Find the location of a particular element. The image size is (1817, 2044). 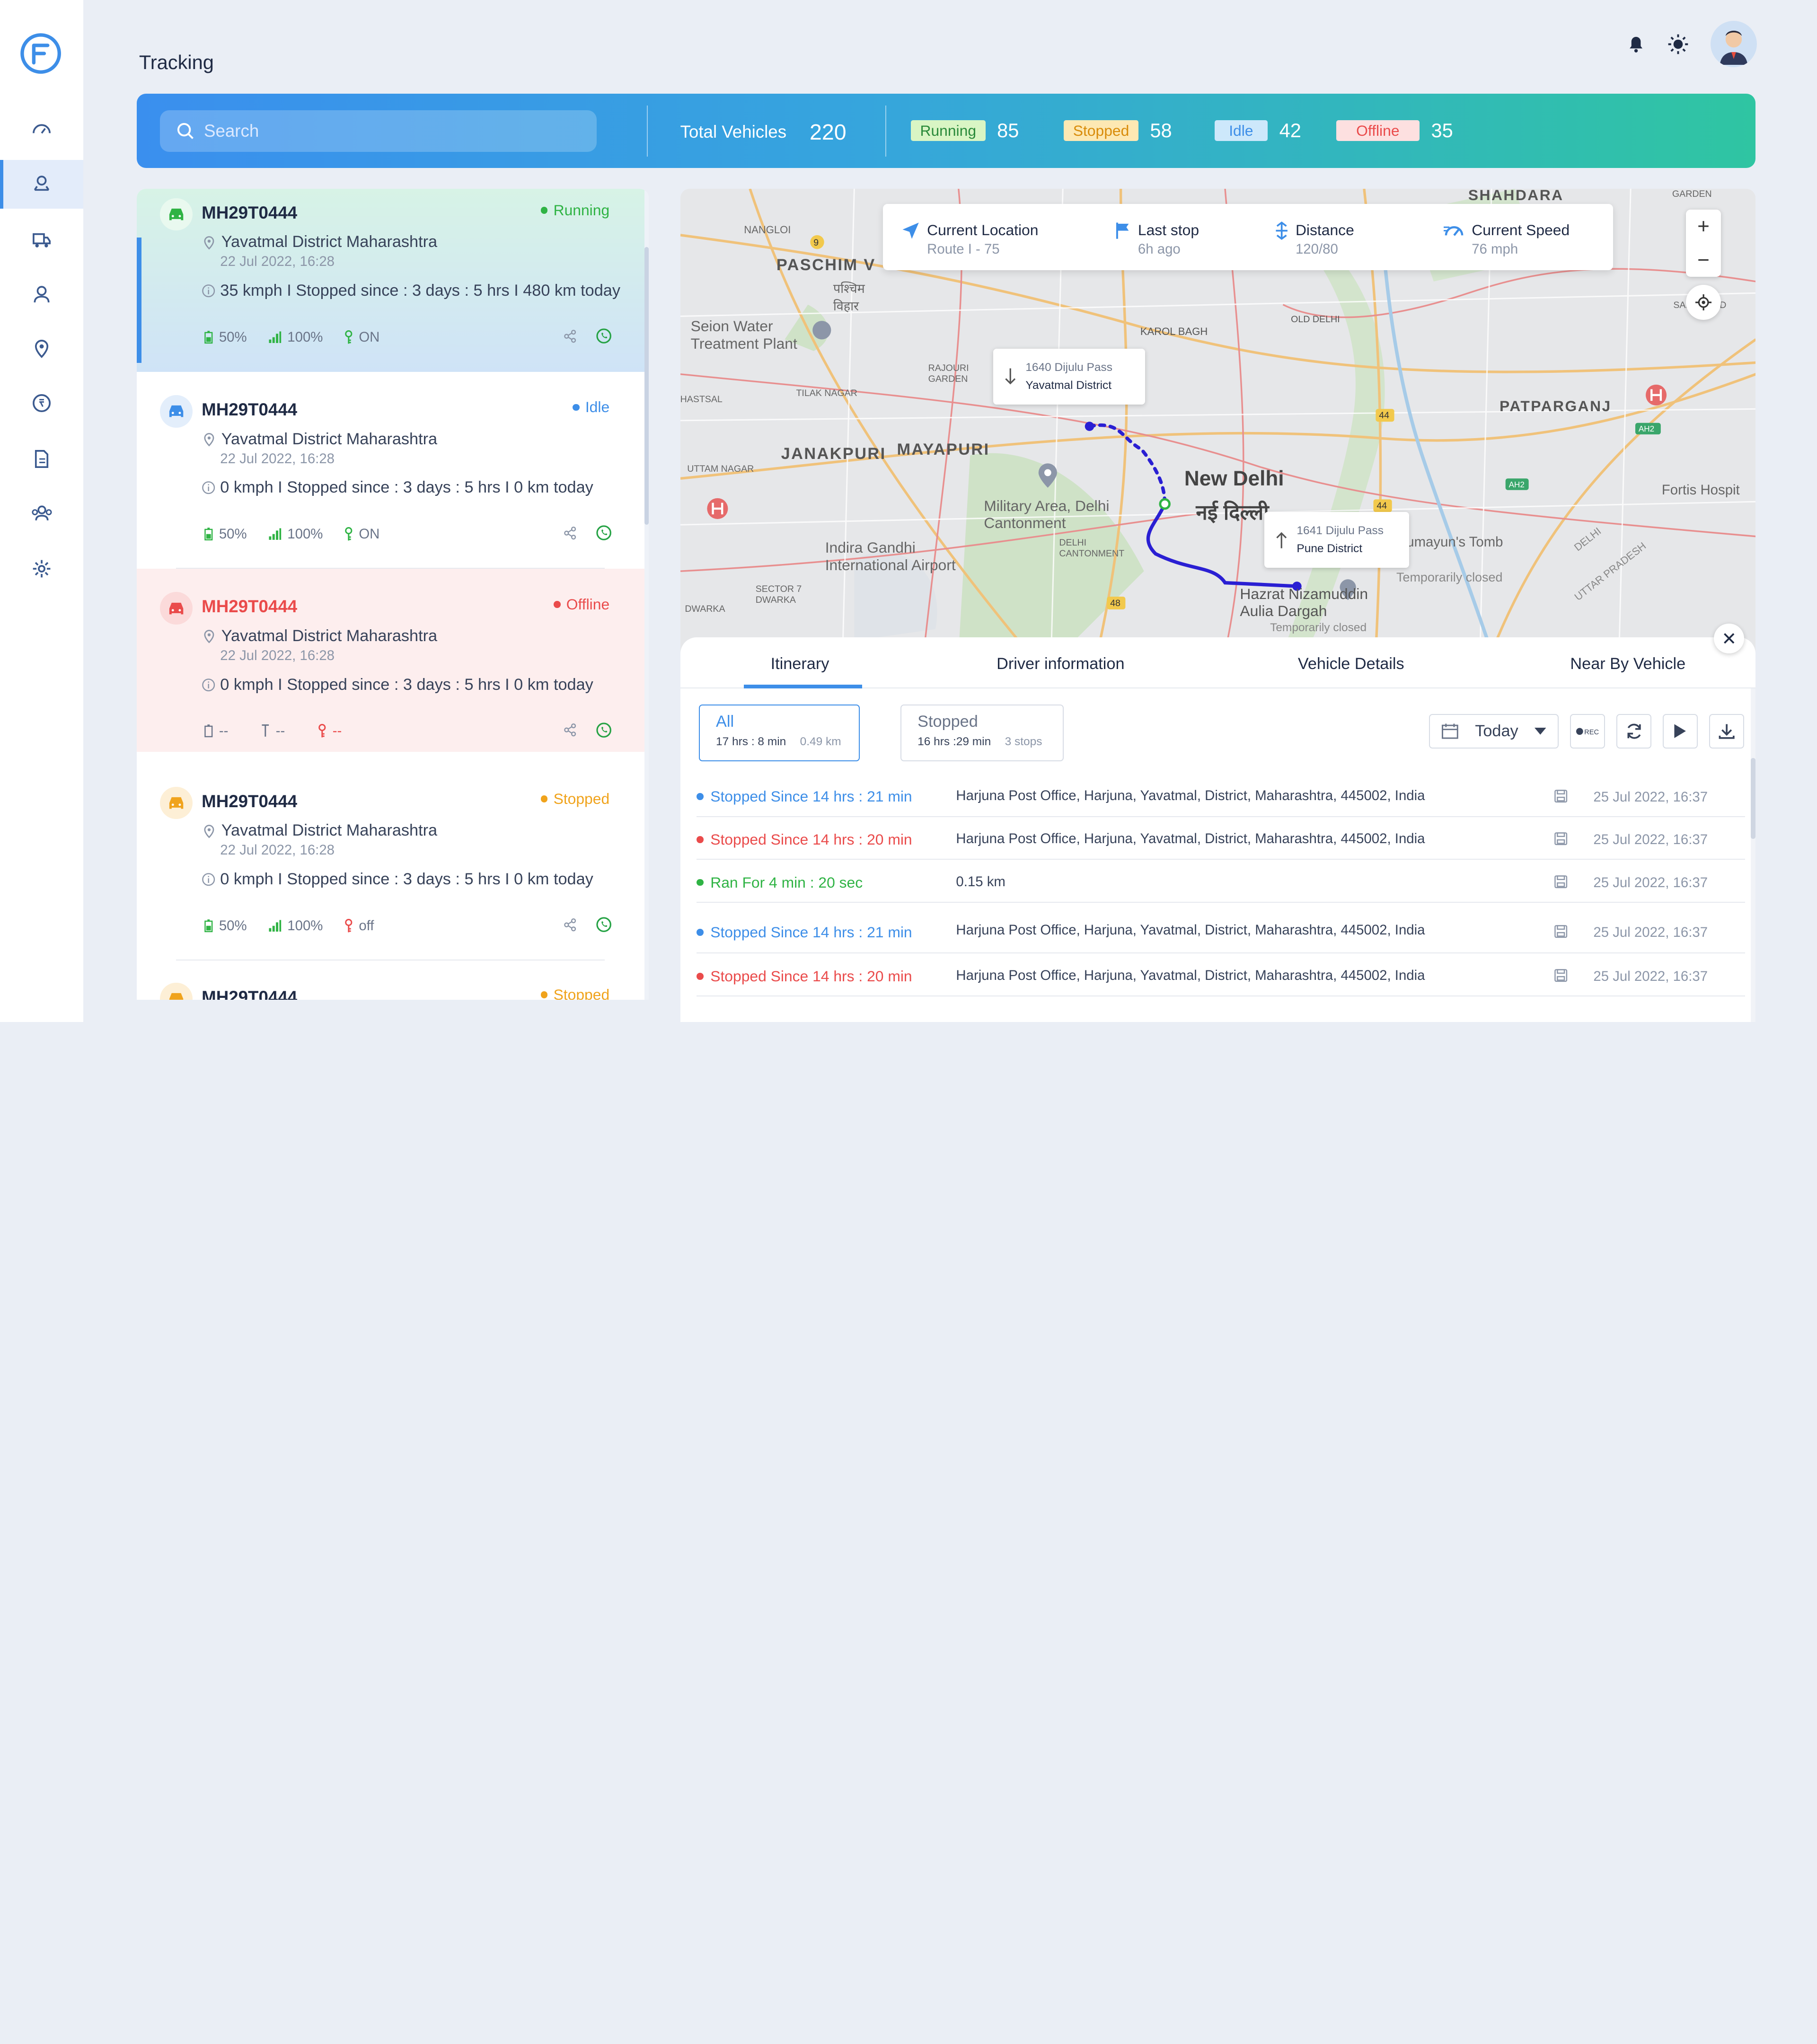

locate-button is located at coordinates (1703, 302).